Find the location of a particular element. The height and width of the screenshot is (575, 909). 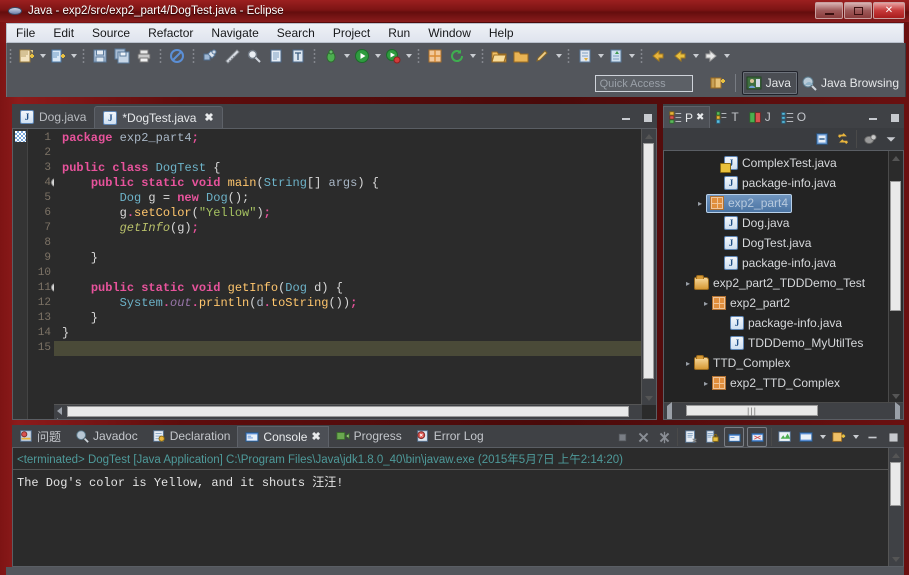

pin-console-icon is located at coordinates (757, 437).